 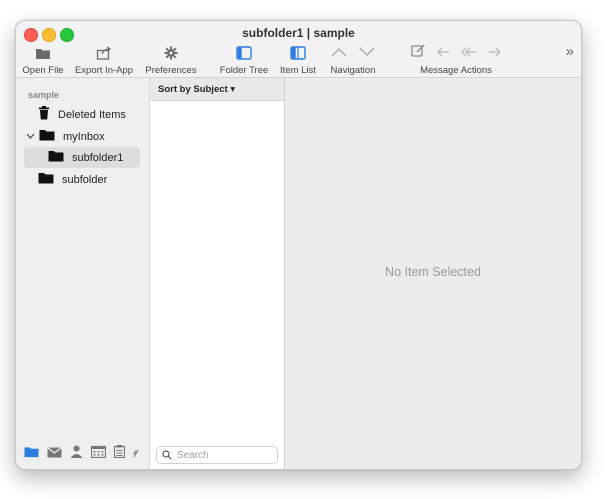 I want to click on mail-icon, so click(x=54, y=454).